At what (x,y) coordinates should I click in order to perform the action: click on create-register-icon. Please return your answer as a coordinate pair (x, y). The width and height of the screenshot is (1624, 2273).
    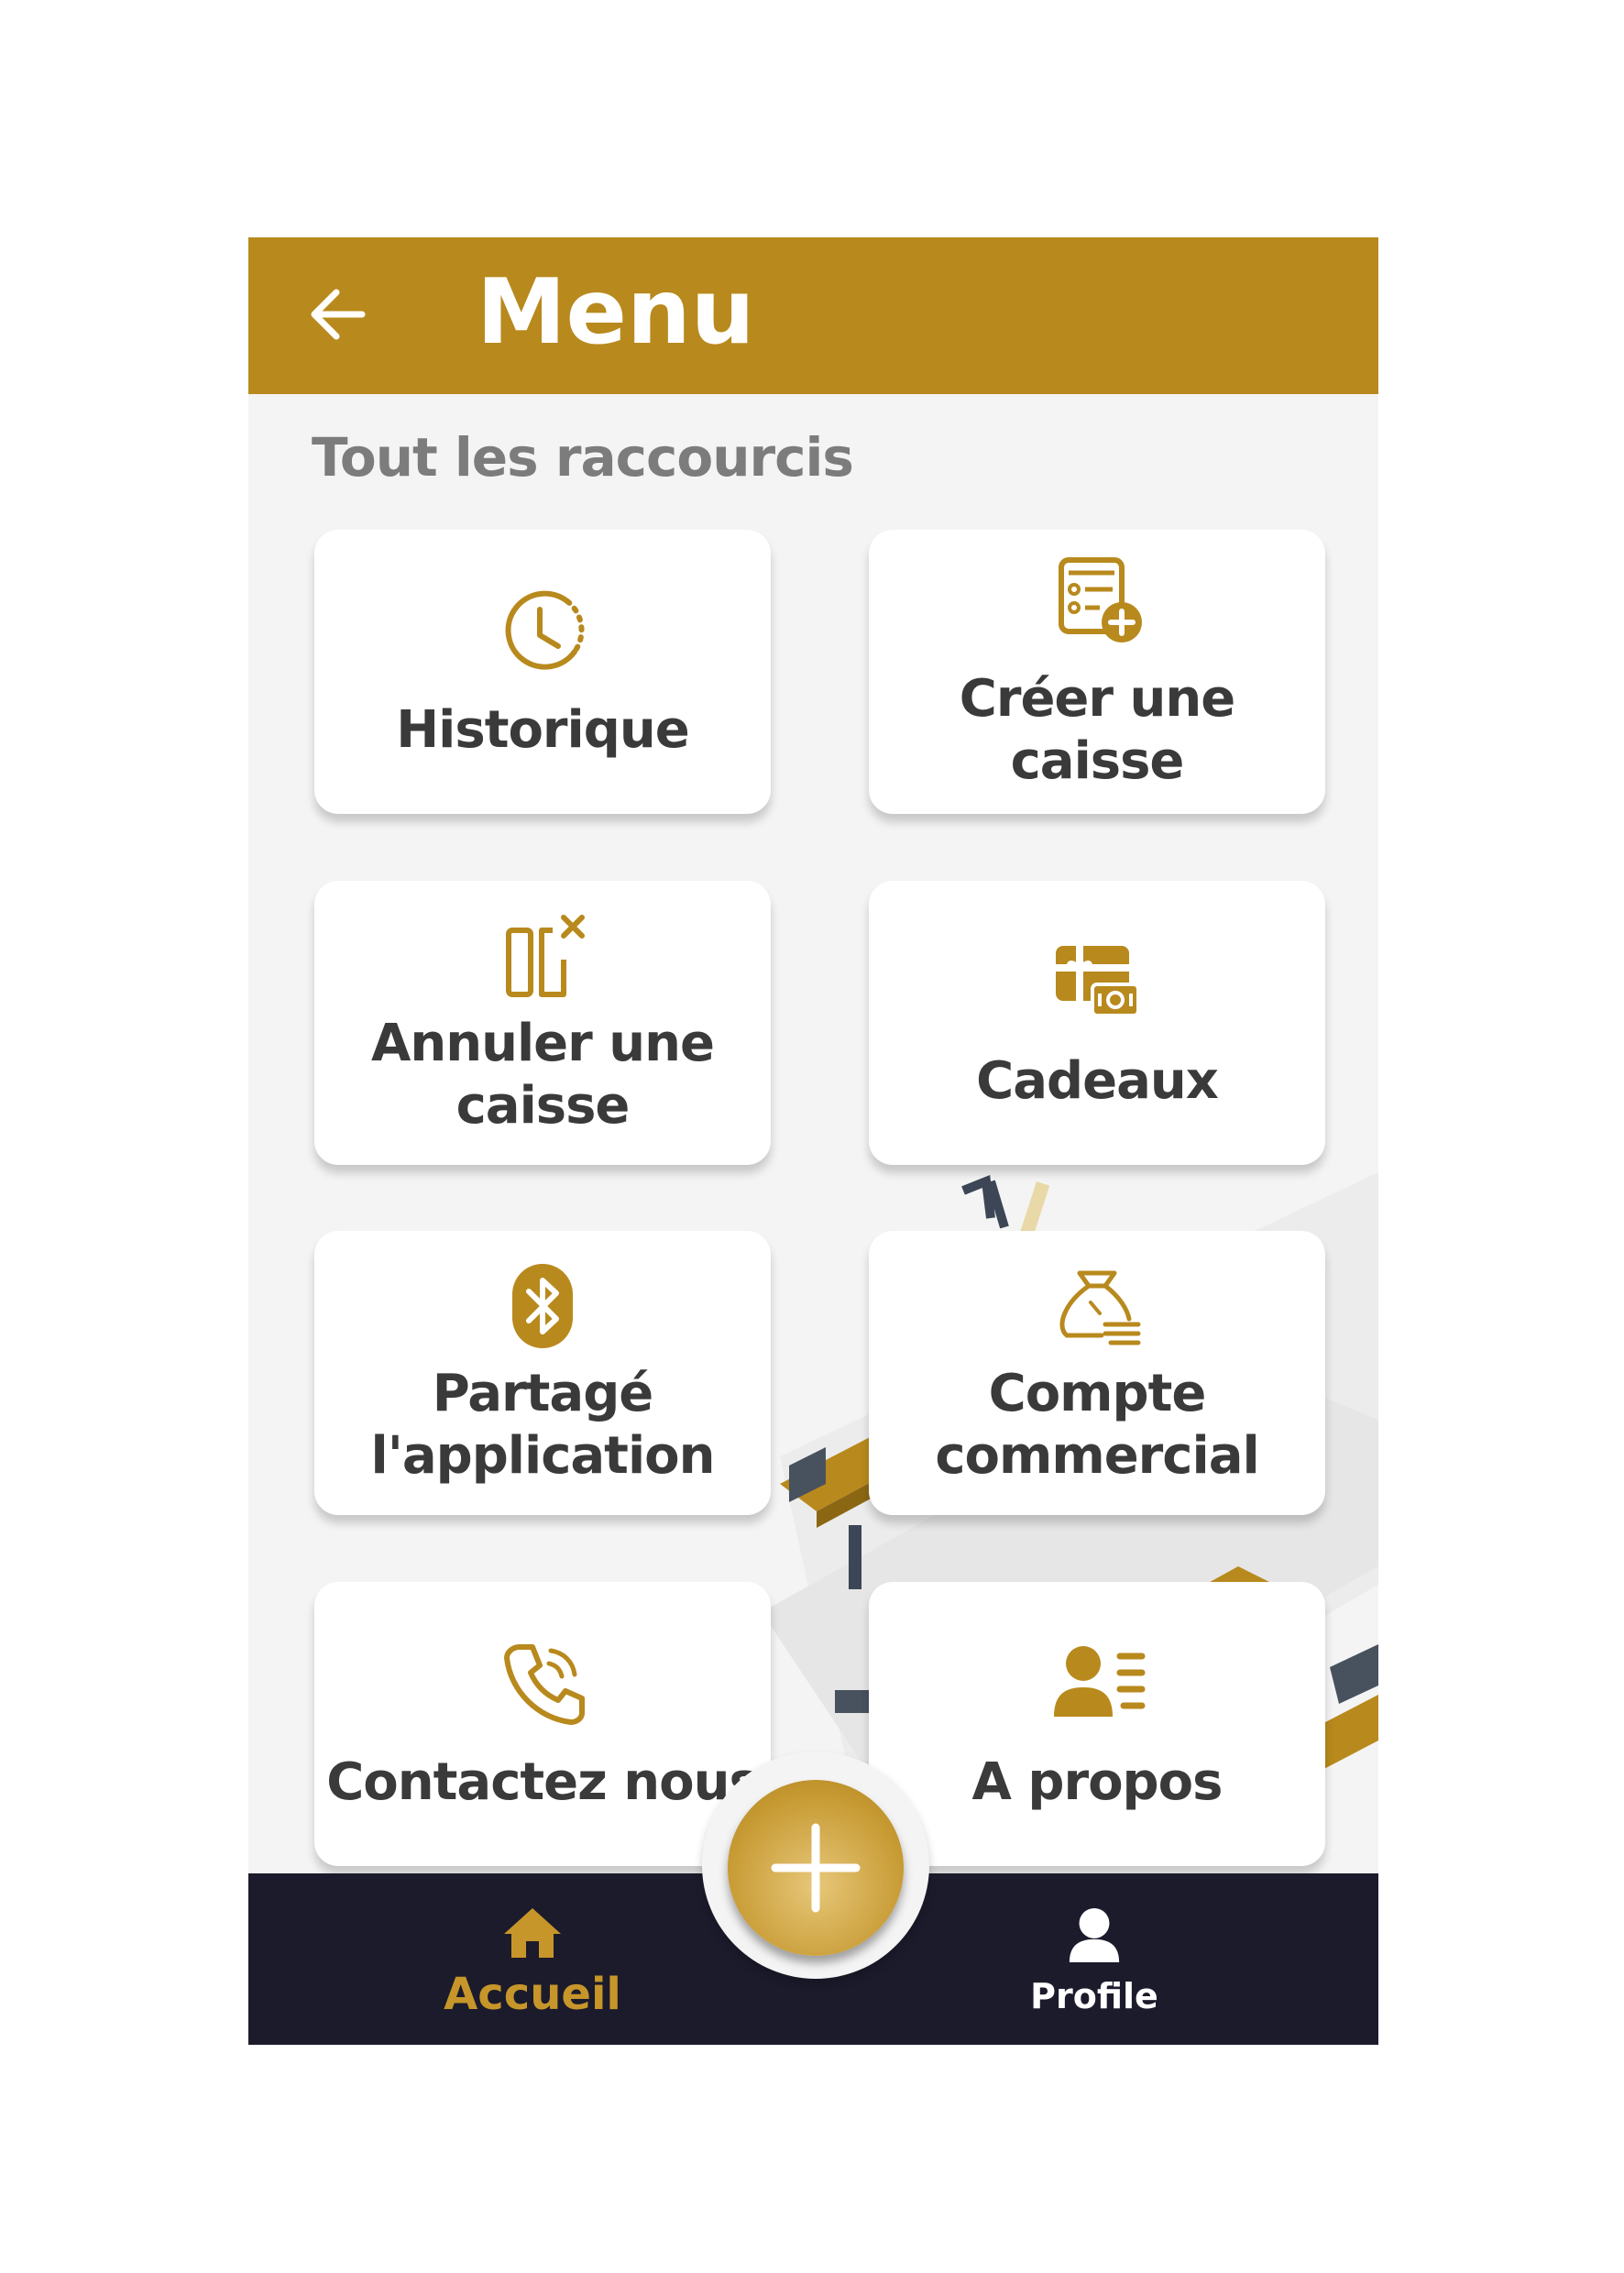
    Looking at the image, I should click on (1100, 599).